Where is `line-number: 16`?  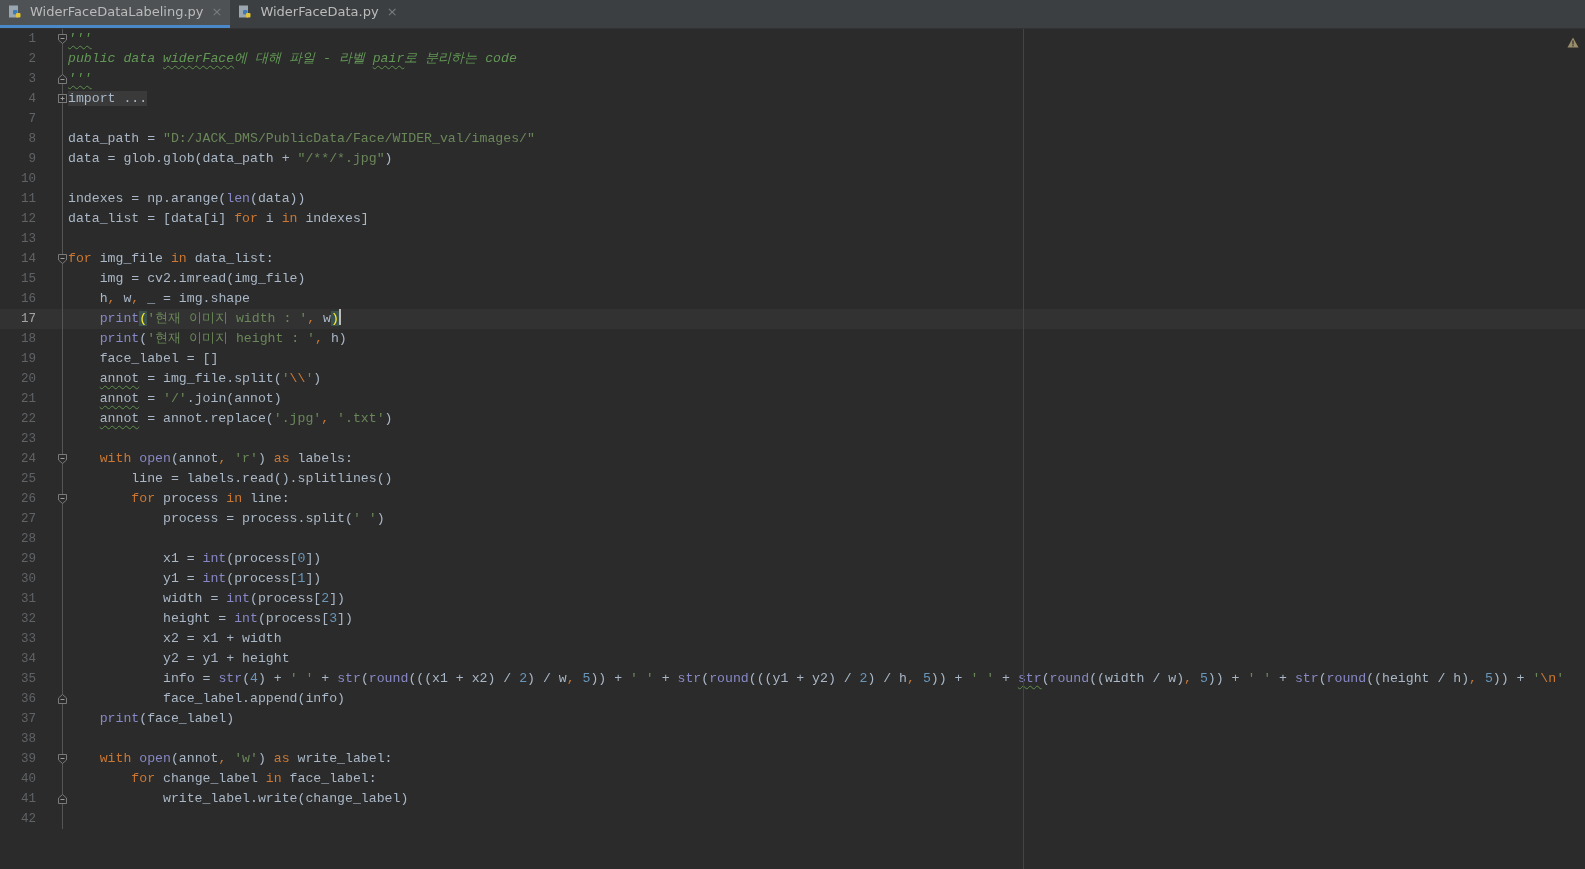
line-number: 16 is located at coordinates (28, 299).